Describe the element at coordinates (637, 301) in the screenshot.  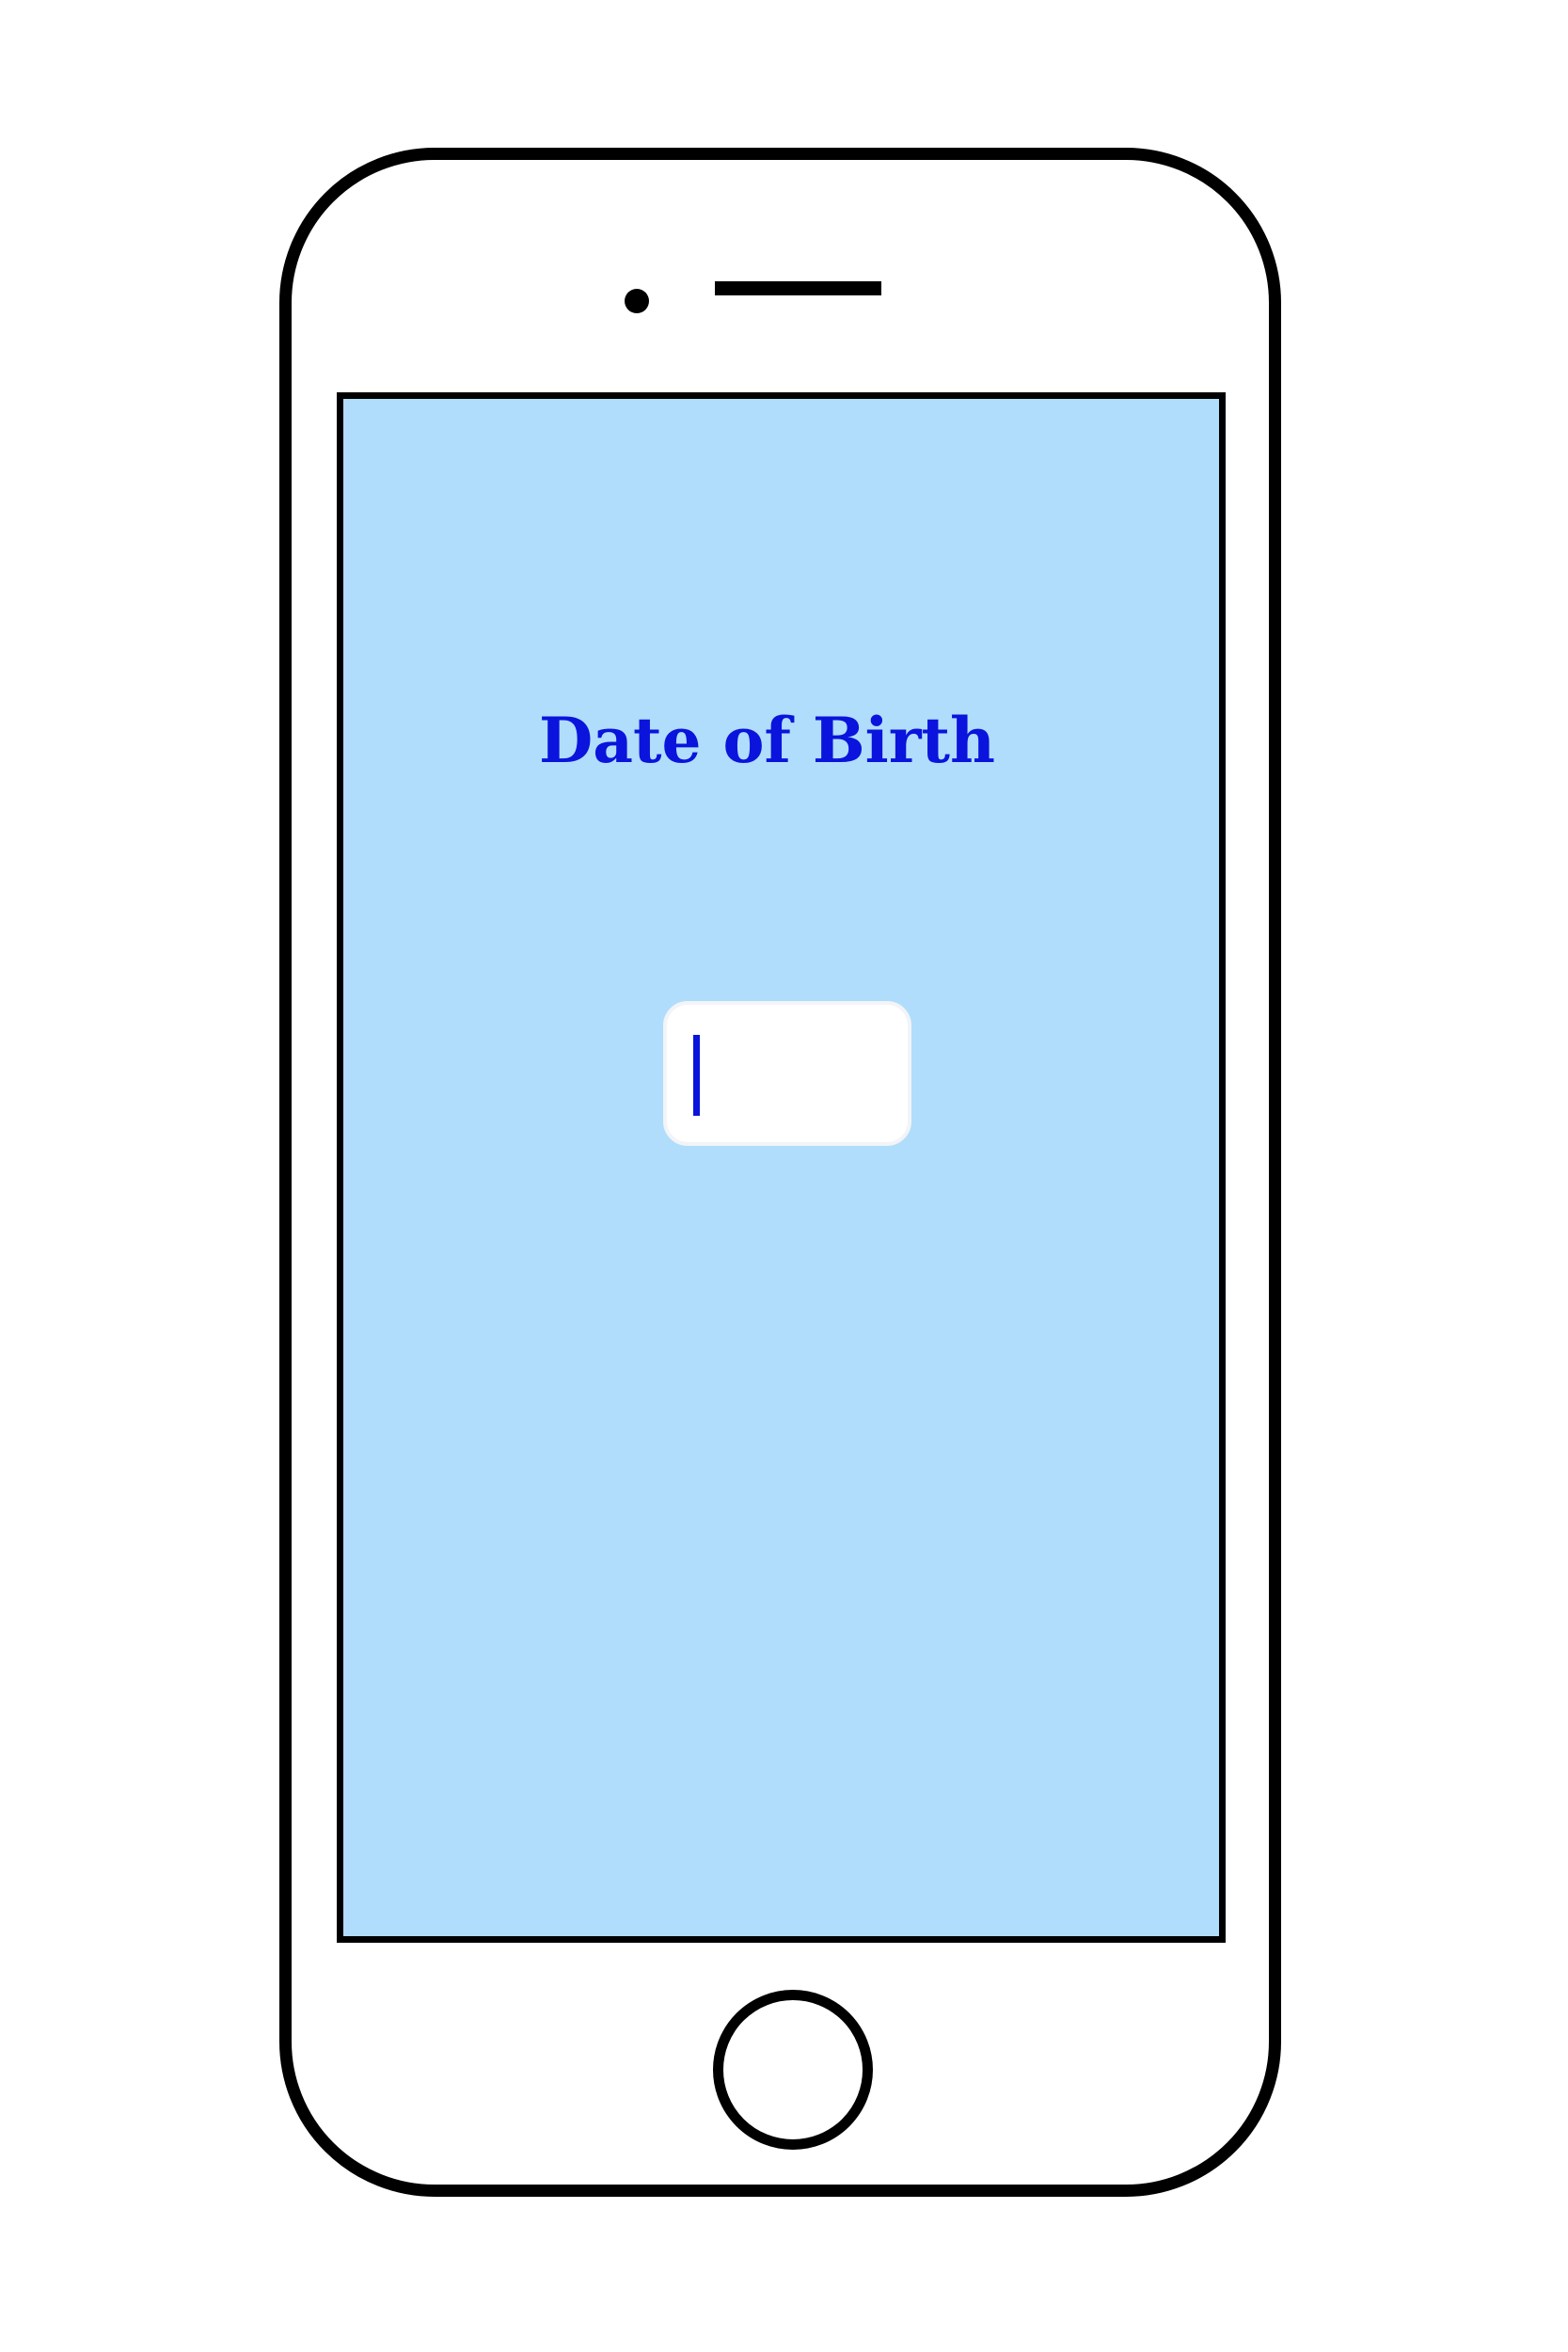
I see `front-camera` at that location.